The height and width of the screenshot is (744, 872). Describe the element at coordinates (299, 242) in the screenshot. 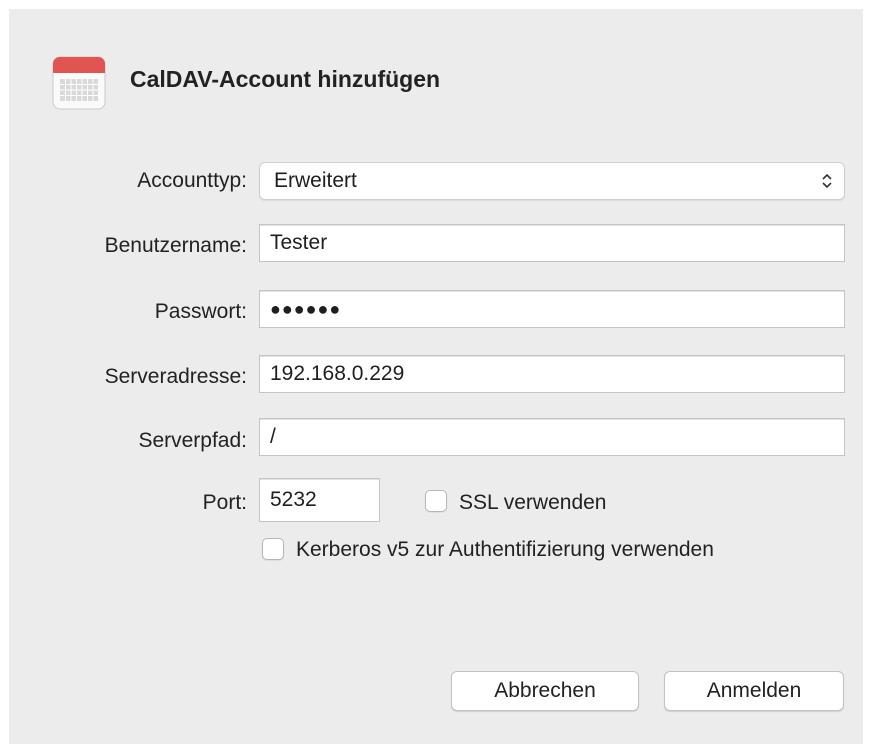

I see `username-value: Tester` at that location.